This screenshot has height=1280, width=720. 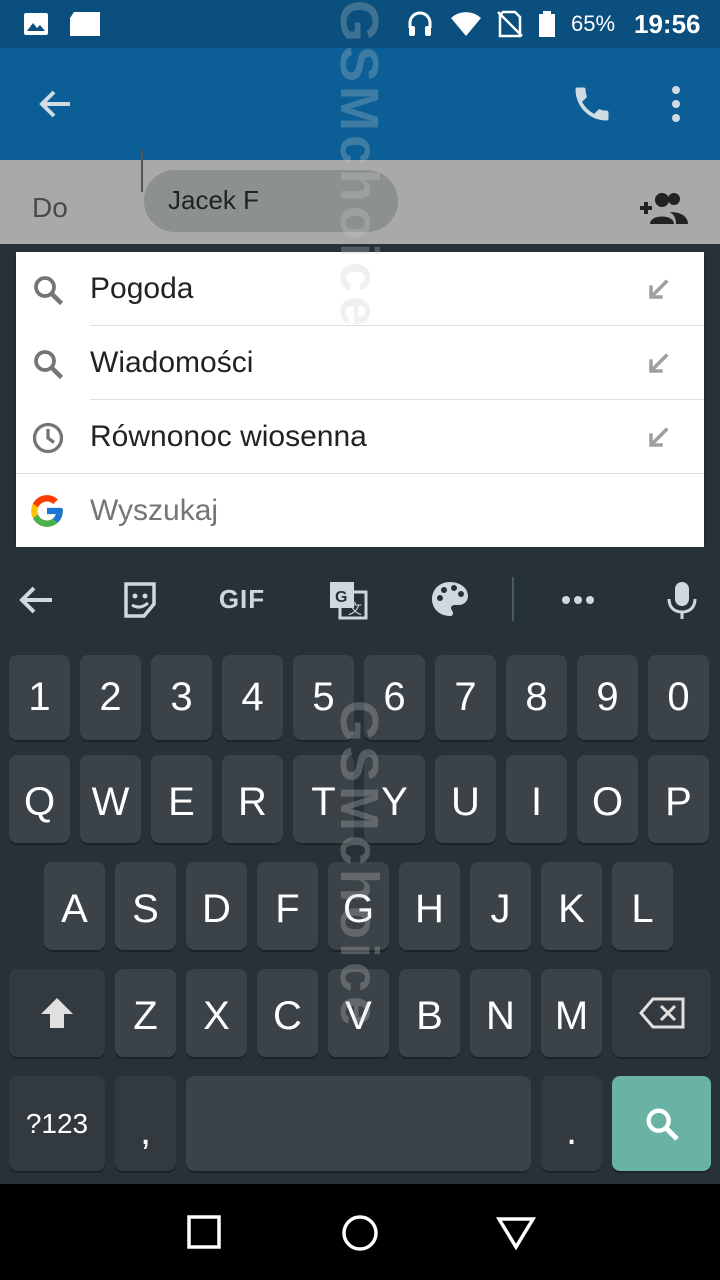 What do you see at coordinates (228, 436) in the screenshot?
I see `suggestion-text: Równonoc wiosenna` at bounding box center [228, 436].